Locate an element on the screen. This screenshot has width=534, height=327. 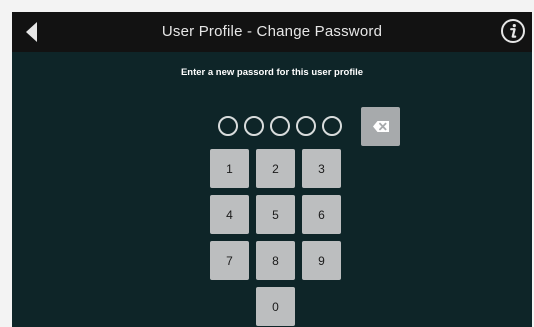
key-7: 7 is located at coordinates (229, 260).